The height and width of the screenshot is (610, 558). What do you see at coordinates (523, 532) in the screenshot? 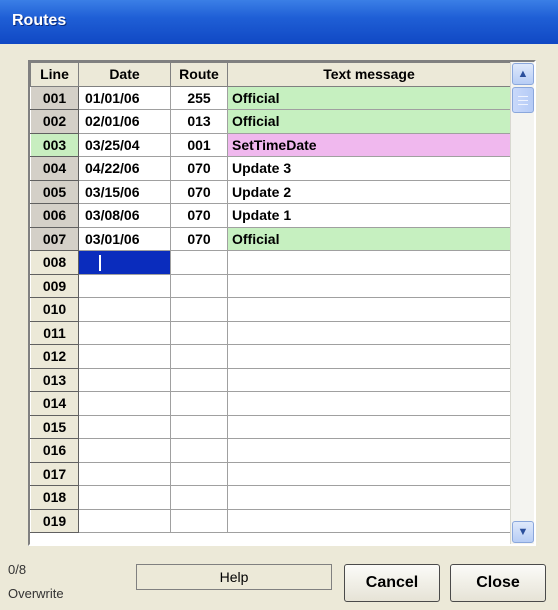
I see `arrow-down-icon: ▼` at bounding box center [523, 532].